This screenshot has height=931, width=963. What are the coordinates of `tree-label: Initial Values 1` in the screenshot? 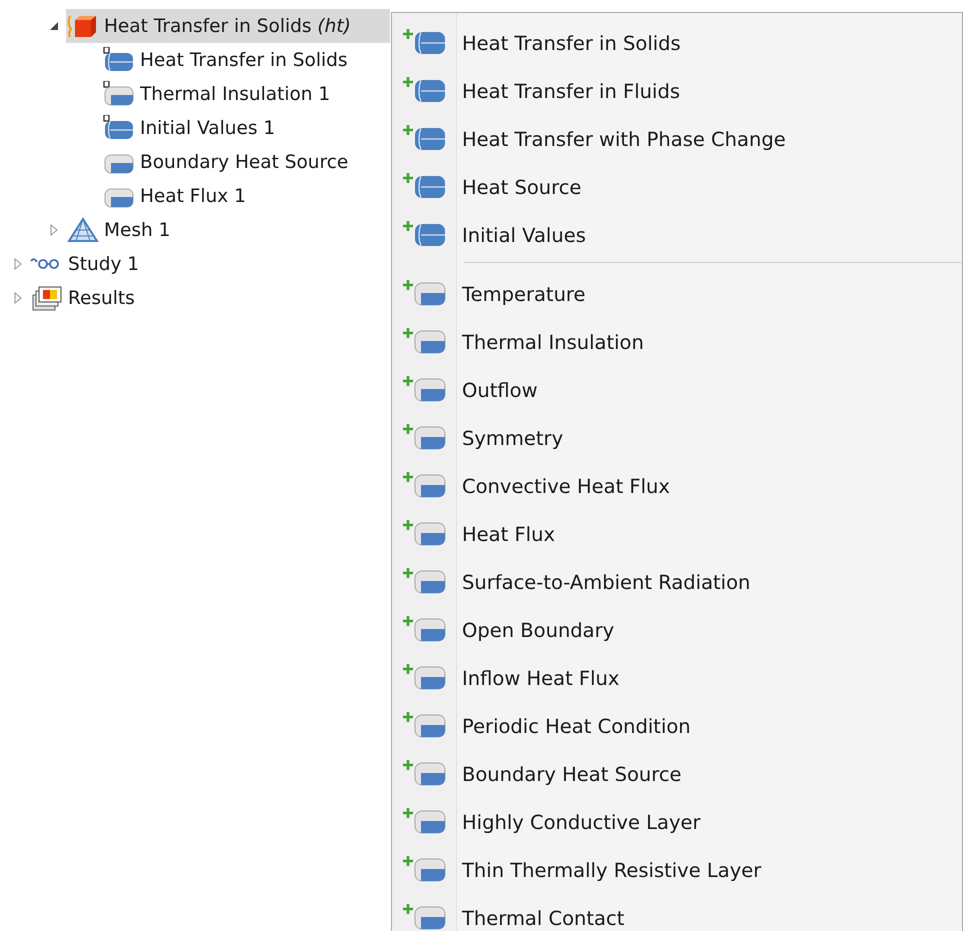 It's located at (208, 128).